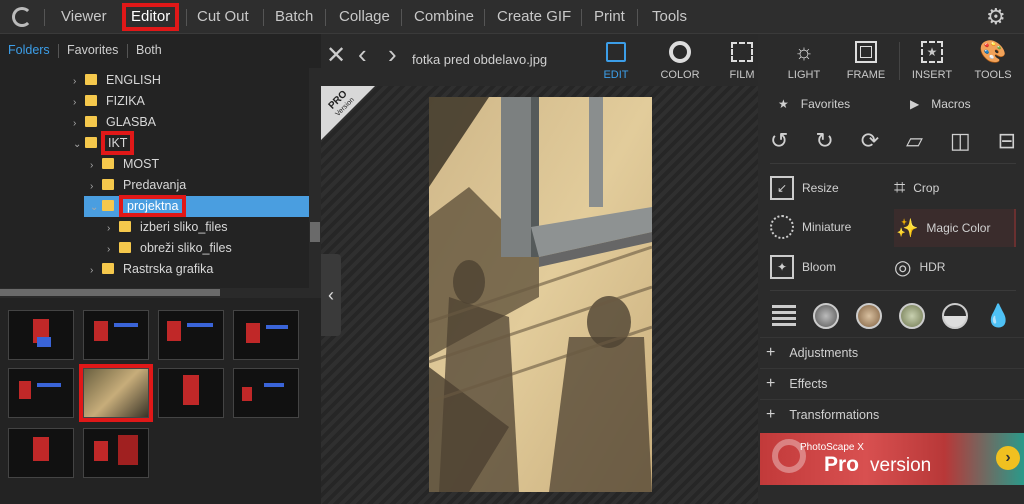 This screenshot has height=504, width=1024. Describe the element at coordinates (996, 17) in the screenshot. I see `gear-icon: ⚙` at that location.